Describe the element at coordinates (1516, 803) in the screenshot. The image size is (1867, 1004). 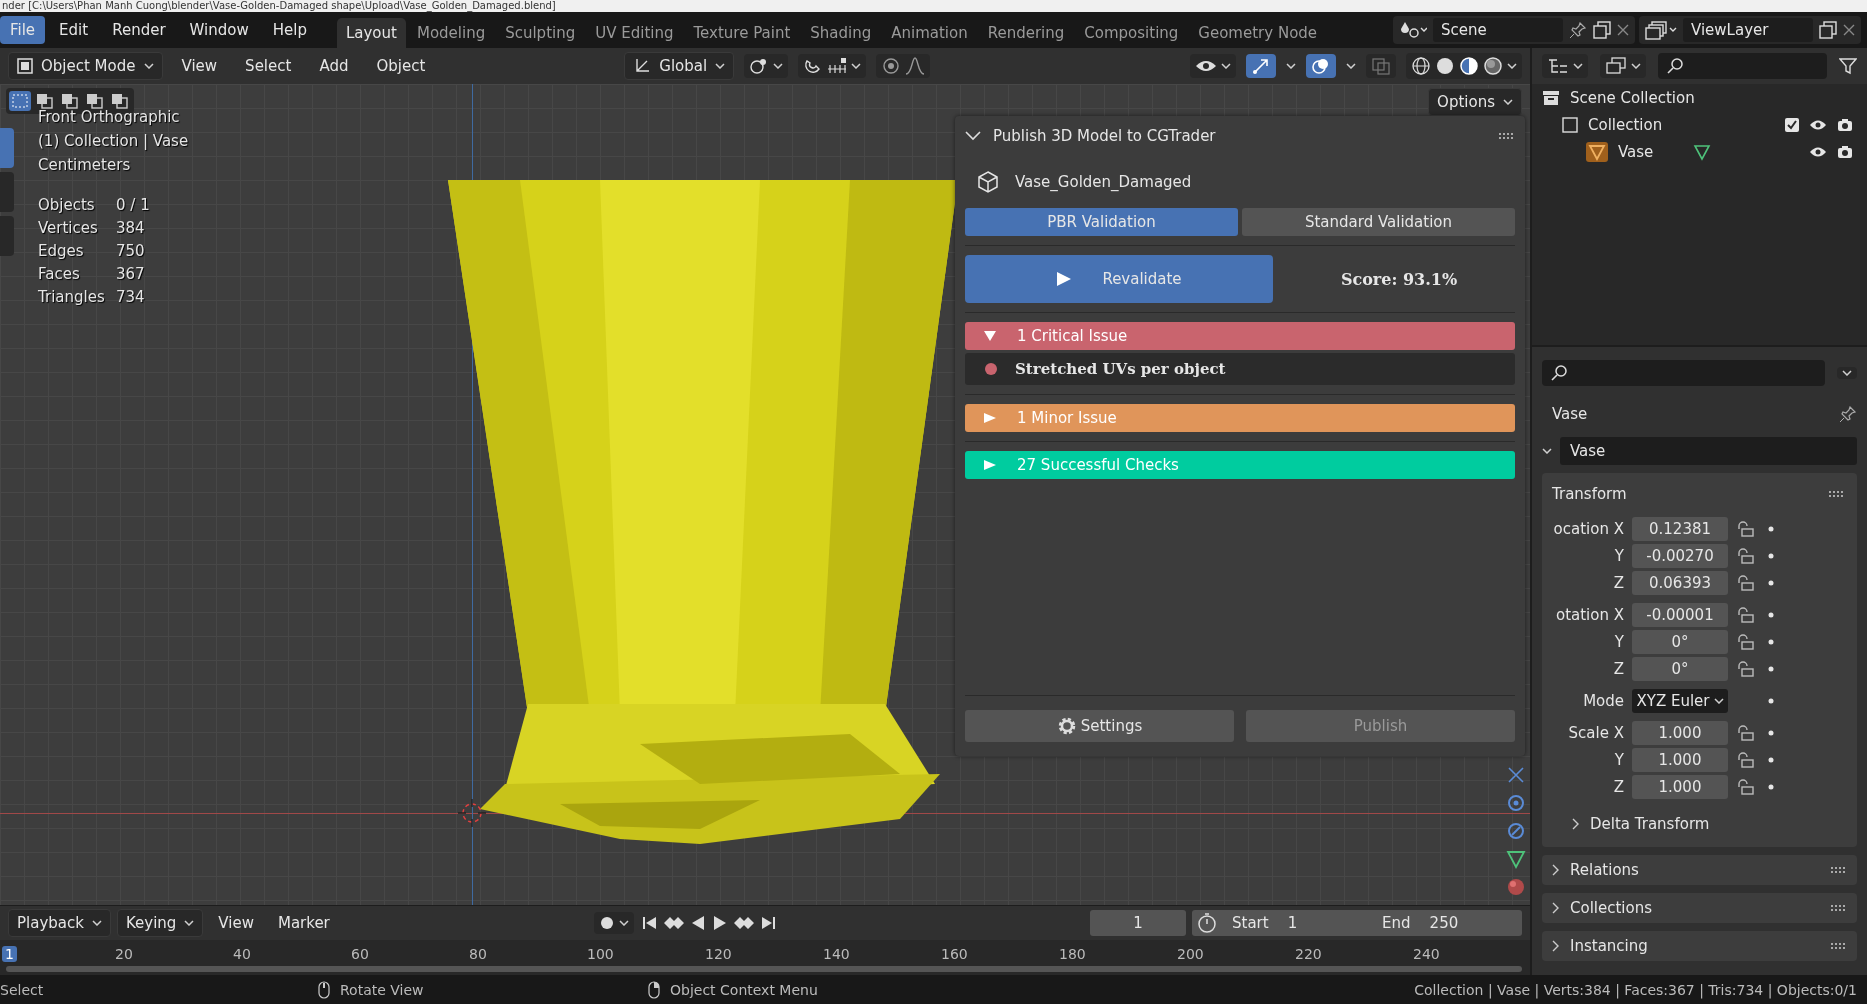
I see `physics-icon` at that location.